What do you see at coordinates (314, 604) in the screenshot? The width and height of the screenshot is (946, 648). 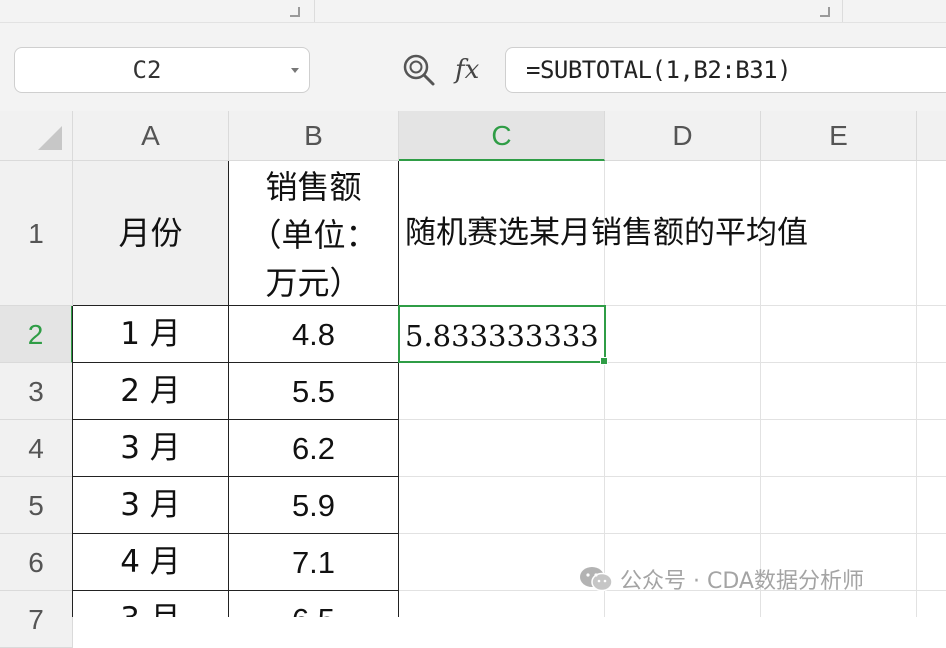 I see `cell-sales: 6.5` at bounding box center [314, 604].